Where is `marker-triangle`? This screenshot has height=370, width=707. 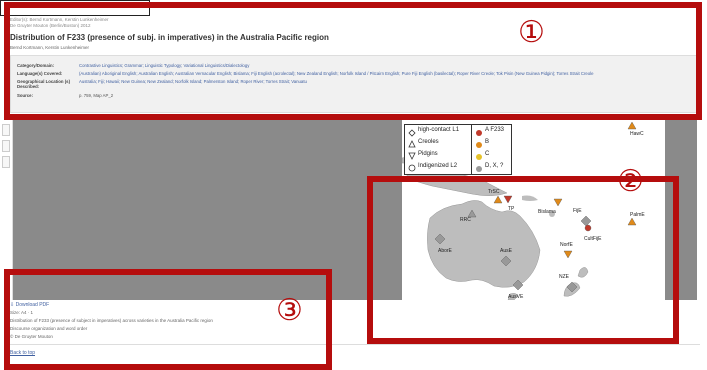
marker-triangle is located at coordinates (632, 125).